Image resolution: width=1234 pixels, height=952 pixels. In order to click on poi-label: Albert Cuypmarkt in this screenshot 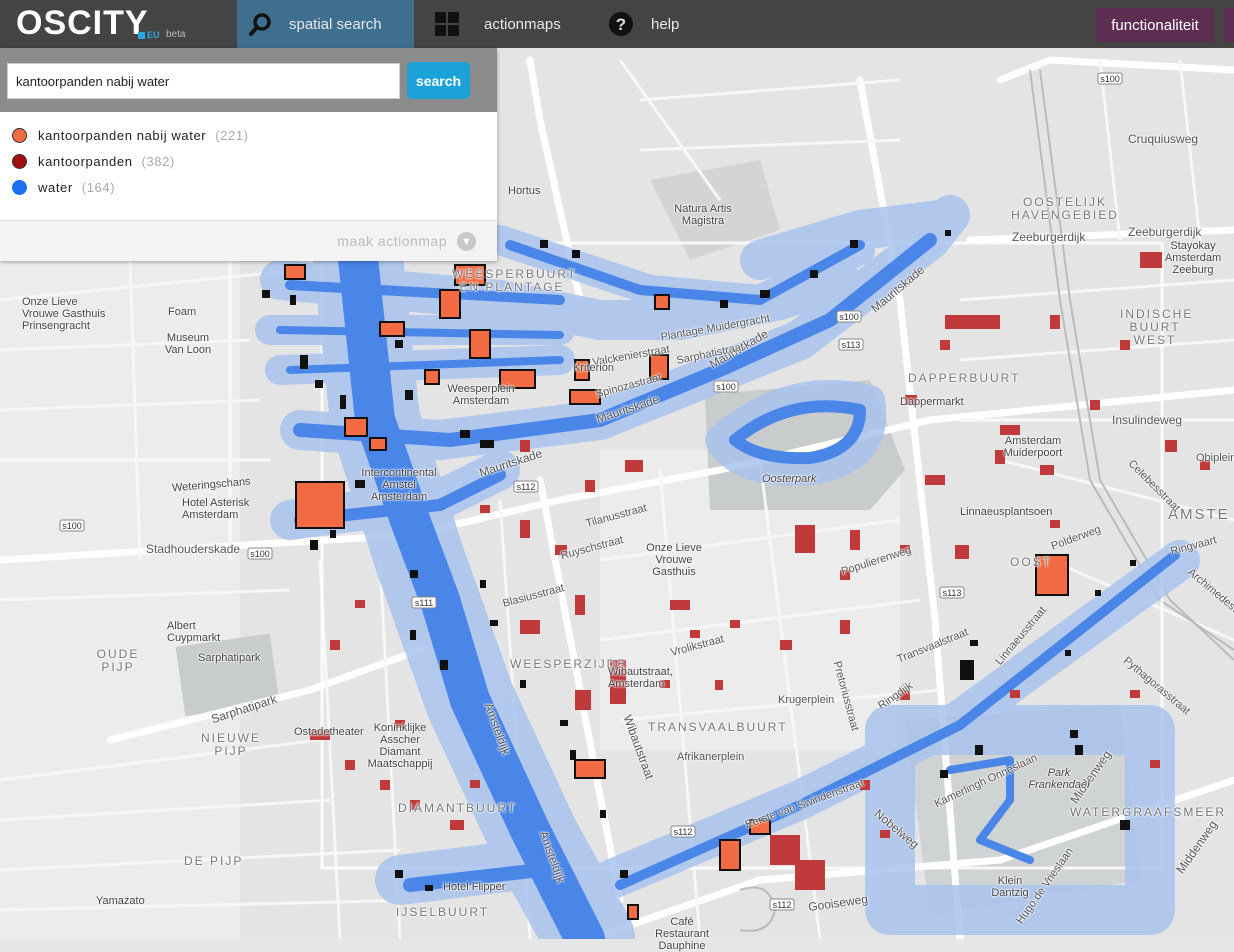, I will do `click(194, 632)`.